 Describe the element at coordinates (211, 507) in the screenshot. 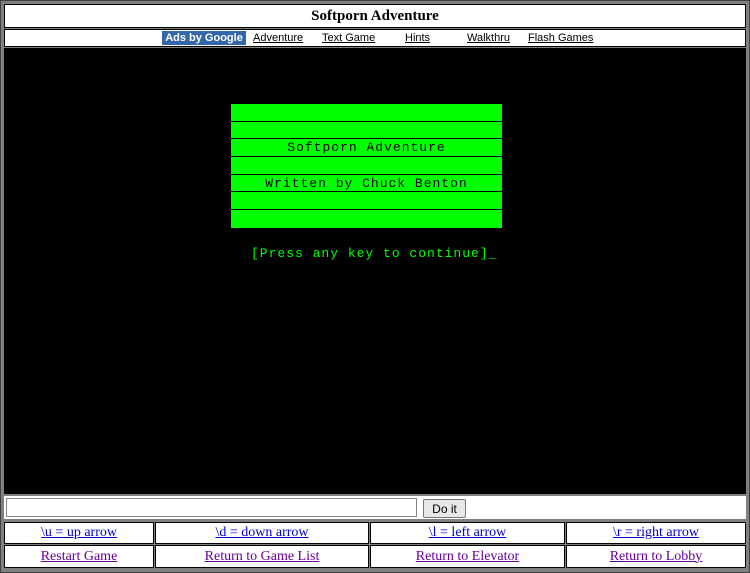

I see `command-input` at that location.